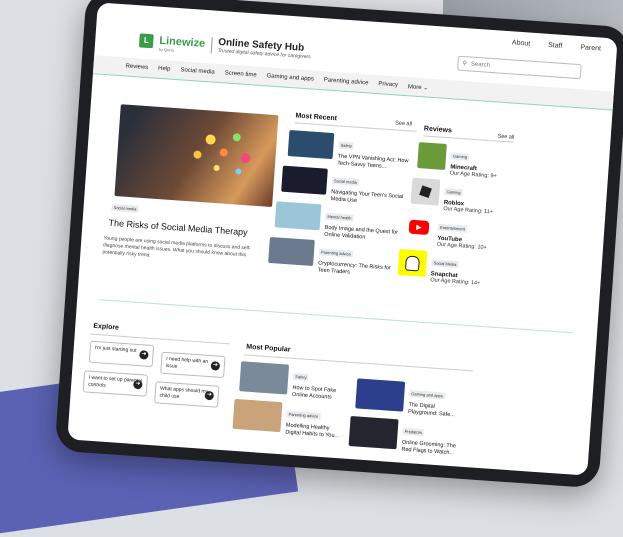 This screenshot has height=537, width=623. What do you see at coordinates (419, 227) in the screenshot?
I see `youtube-icon: ▶` at bounding box center [419, 227].